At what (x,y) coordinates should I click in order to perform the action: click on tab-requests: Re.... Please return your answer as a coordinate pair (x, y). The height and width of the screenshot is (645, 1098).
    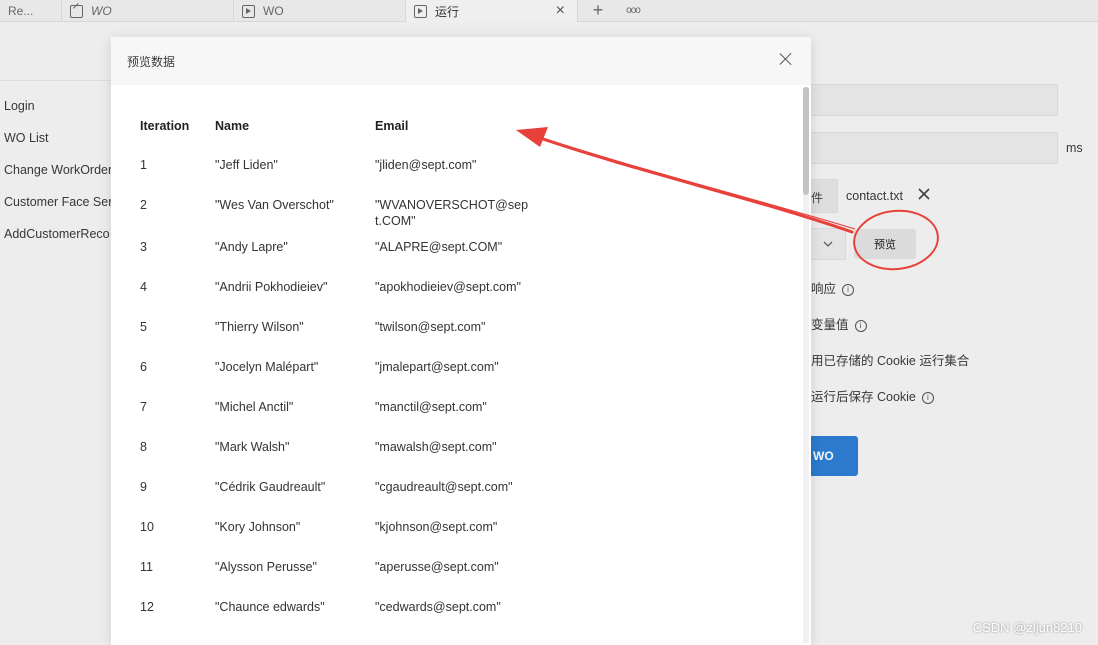
    Looking at the image, I should click on (31, 11).